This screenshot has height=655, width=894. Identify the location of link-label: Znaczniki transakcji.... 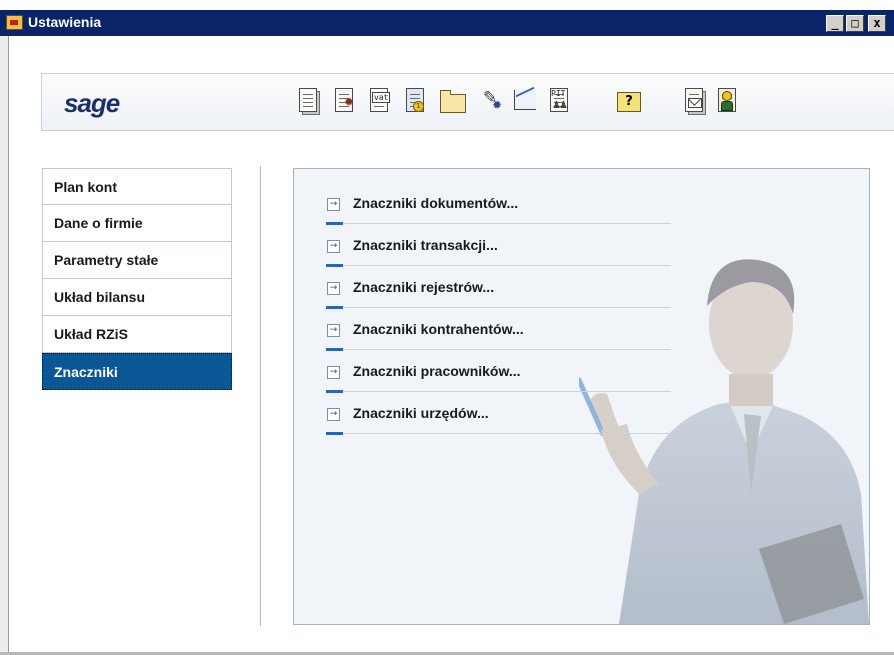
(425, 245).